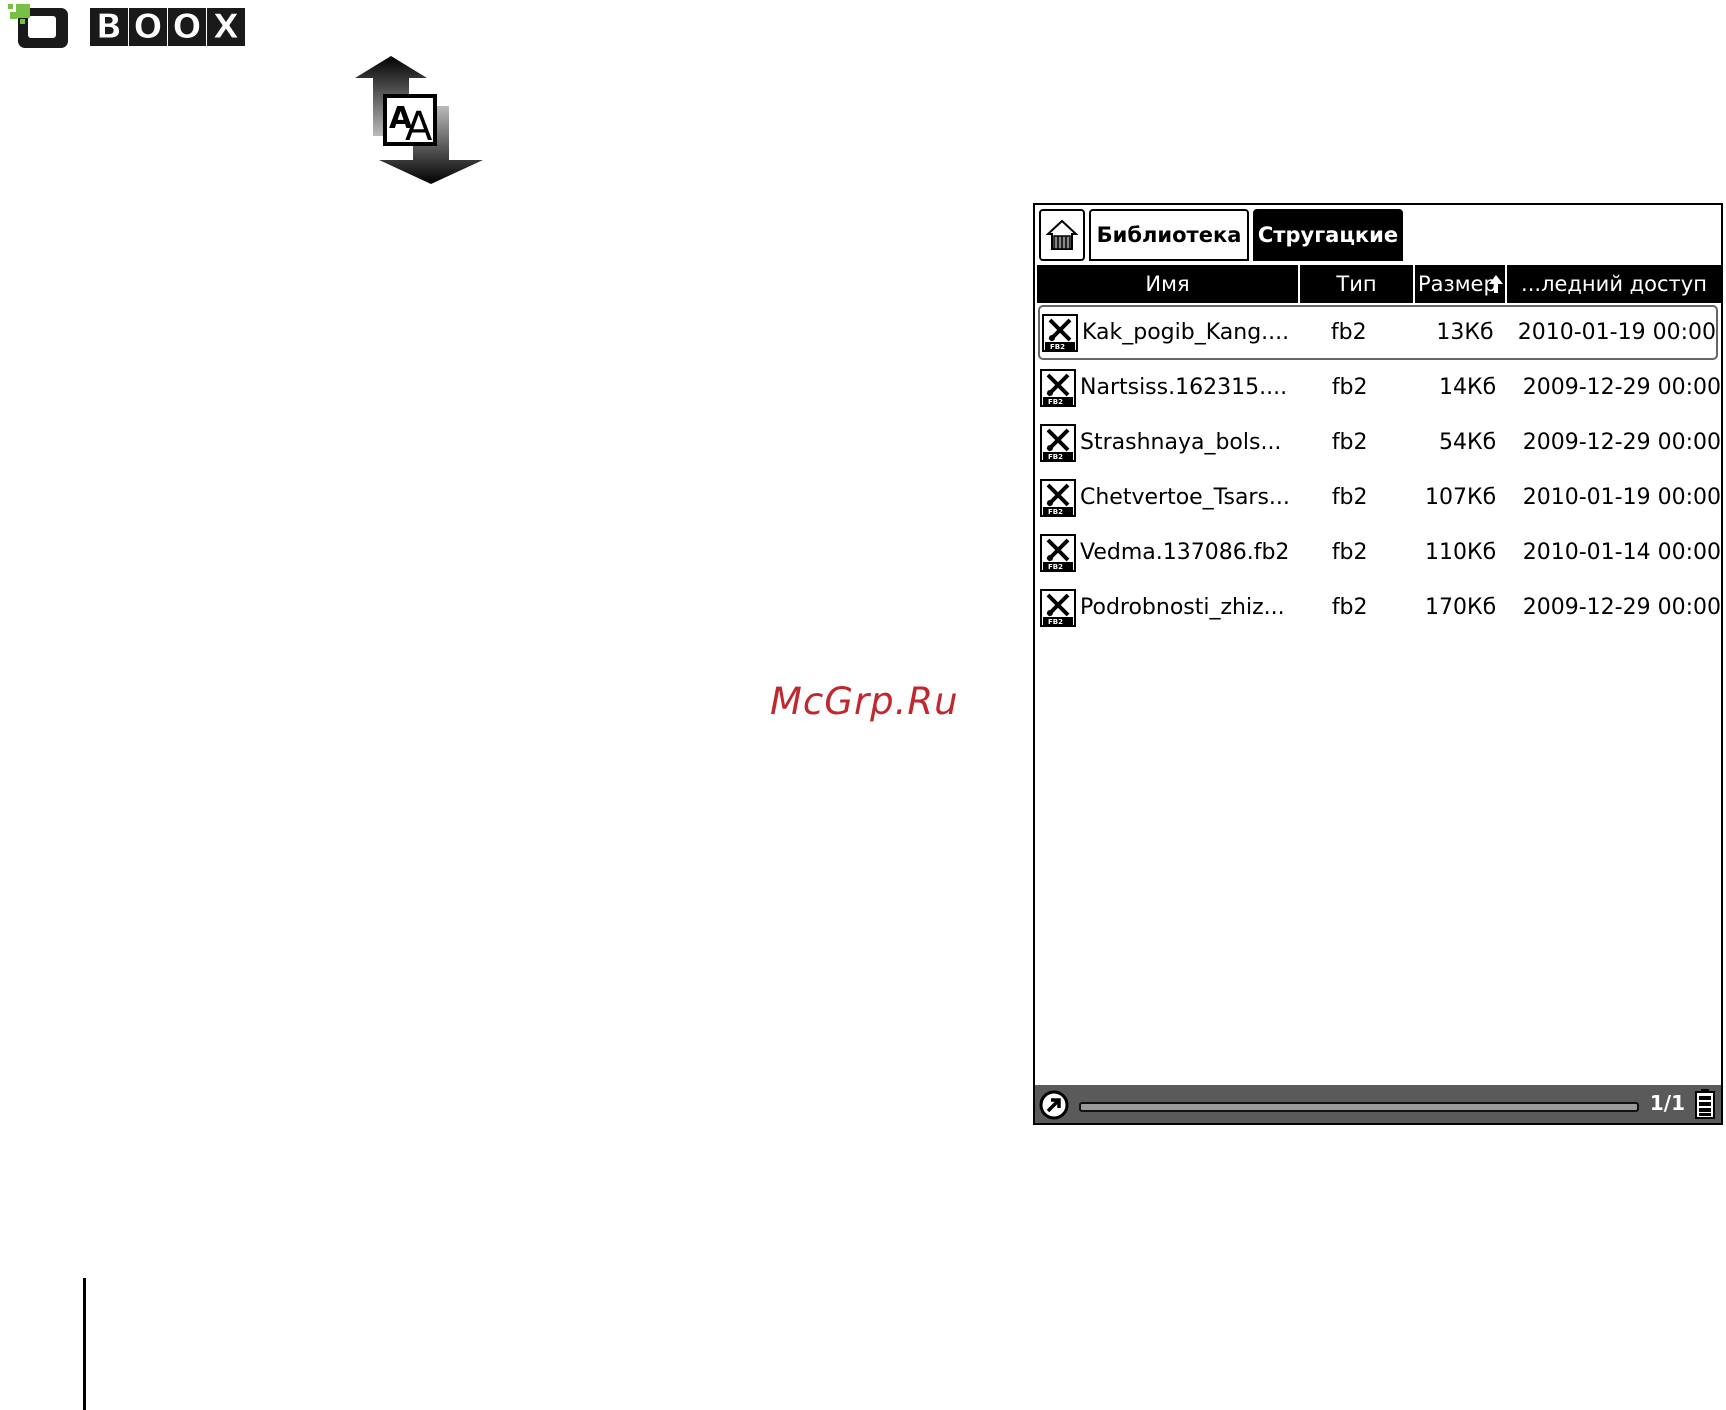 Image resolution: width=1726 pixels, height=1410 pixels. What do you see at coordinates (1359, 1107) in the screenshot?
I see `progress-bar` at bounding box center [1359, 1107].